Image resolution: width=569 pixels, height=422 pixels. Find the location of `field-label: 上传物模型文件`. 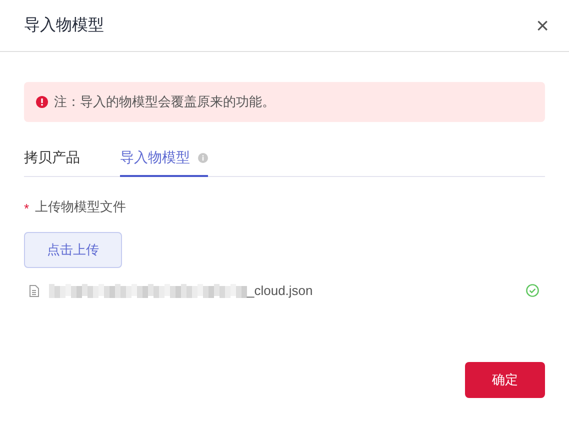

field-label: 上传物模型文件 is located at coordinates (80, 207).